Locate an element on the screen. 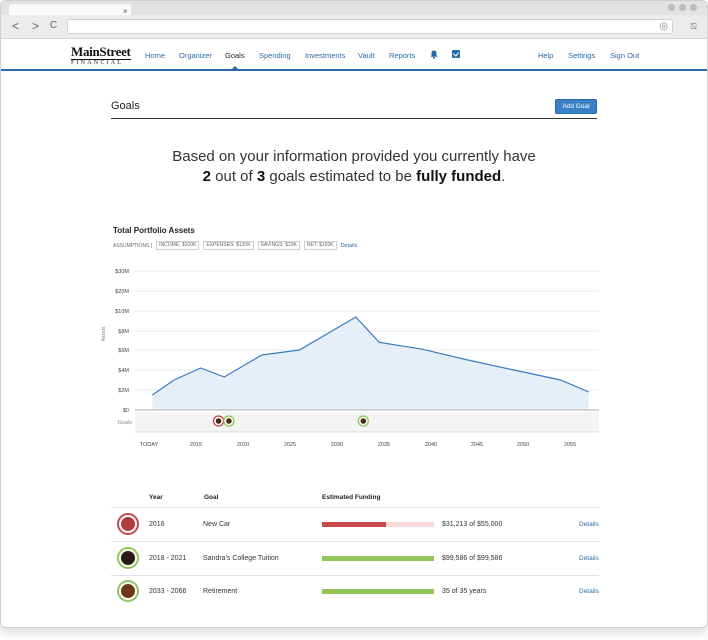 This screenshot has width=708, height=640. page-title: Goals is located at coordinates (125, 106).